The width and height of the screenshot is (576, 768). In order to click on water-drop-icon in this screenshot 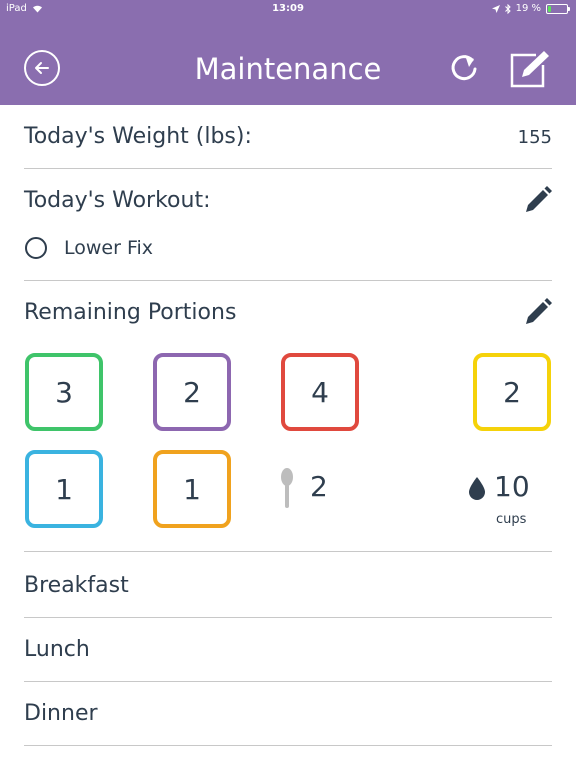, I will do `click(477, 488)`.